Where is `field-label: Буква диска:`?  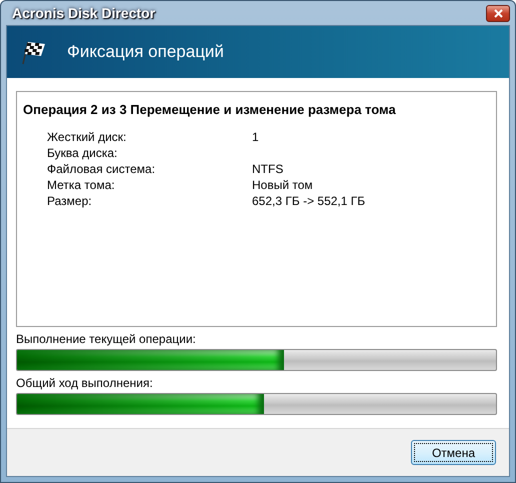 field-label: Буква диска: is located at coordinates (82, 153).